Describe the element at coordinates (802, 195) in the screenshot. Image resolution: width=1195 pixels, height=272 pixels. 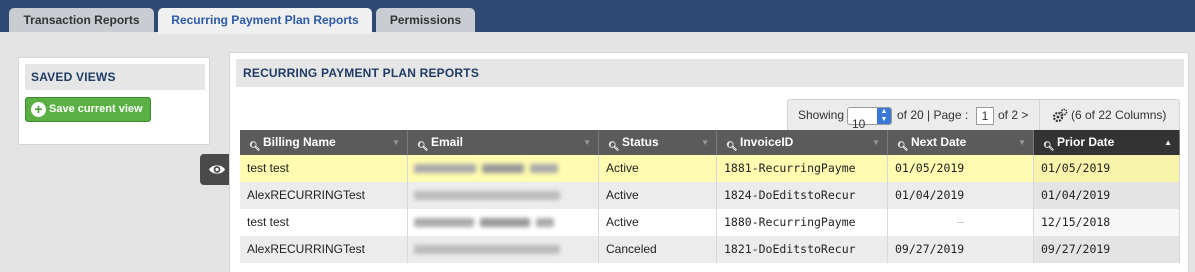
I see `invoice-id-cell: 1824-DoEditstoRecur` at that location.